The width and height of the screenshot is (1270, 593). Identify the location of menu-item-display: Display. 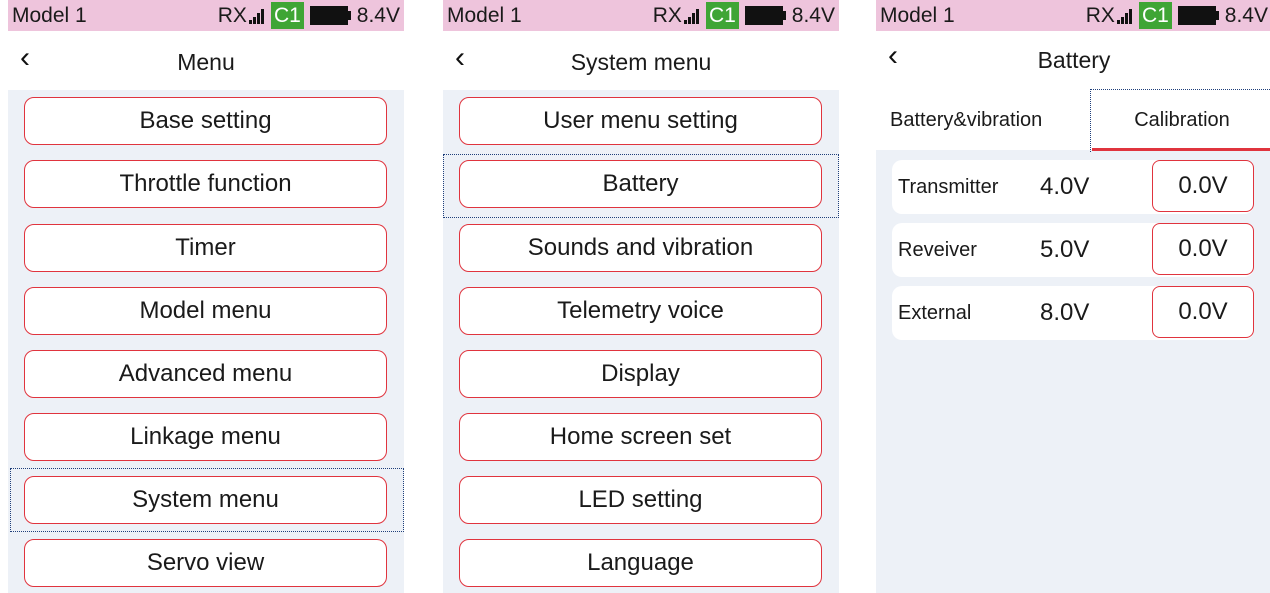
(640, 374).